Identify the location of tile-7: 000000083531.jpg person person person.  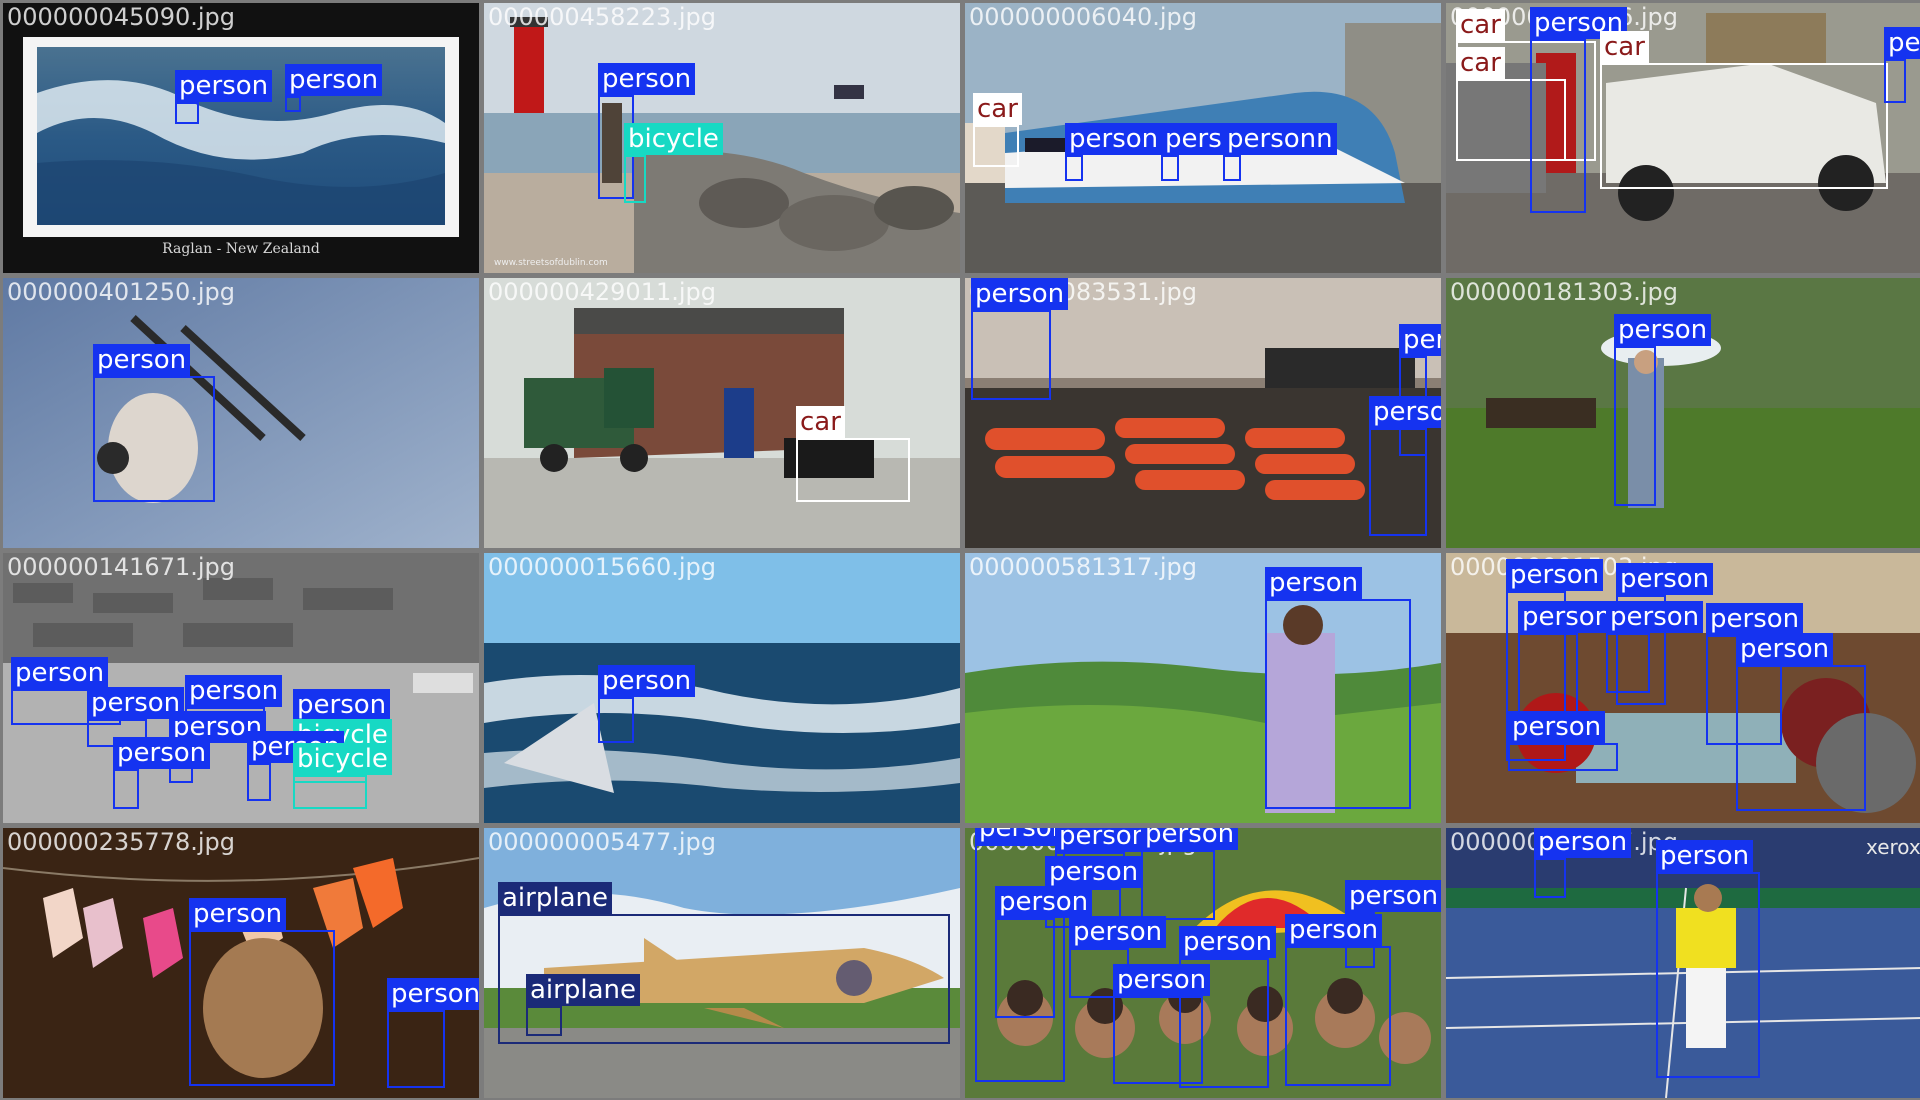
(1203, 413).